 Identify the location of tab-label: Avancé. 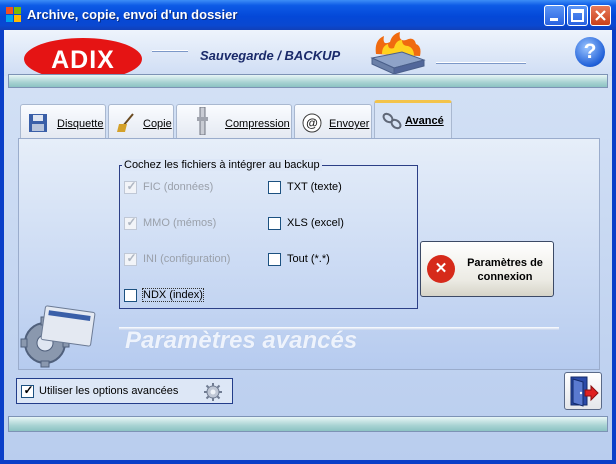
(424, 121).